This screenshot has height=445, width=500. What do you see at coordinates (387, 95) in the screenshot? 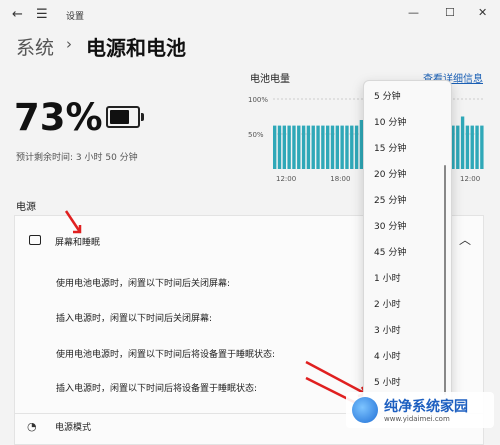
I see `dropdown-option: 5 分钟` at bounding box center [387, 95].